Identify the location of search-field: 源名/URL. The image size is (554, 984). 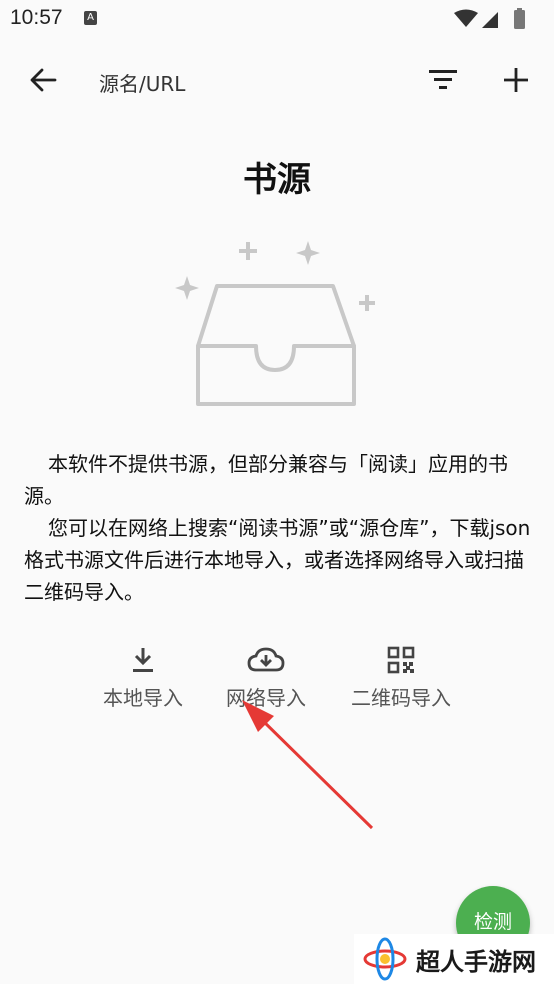
(142, 82).